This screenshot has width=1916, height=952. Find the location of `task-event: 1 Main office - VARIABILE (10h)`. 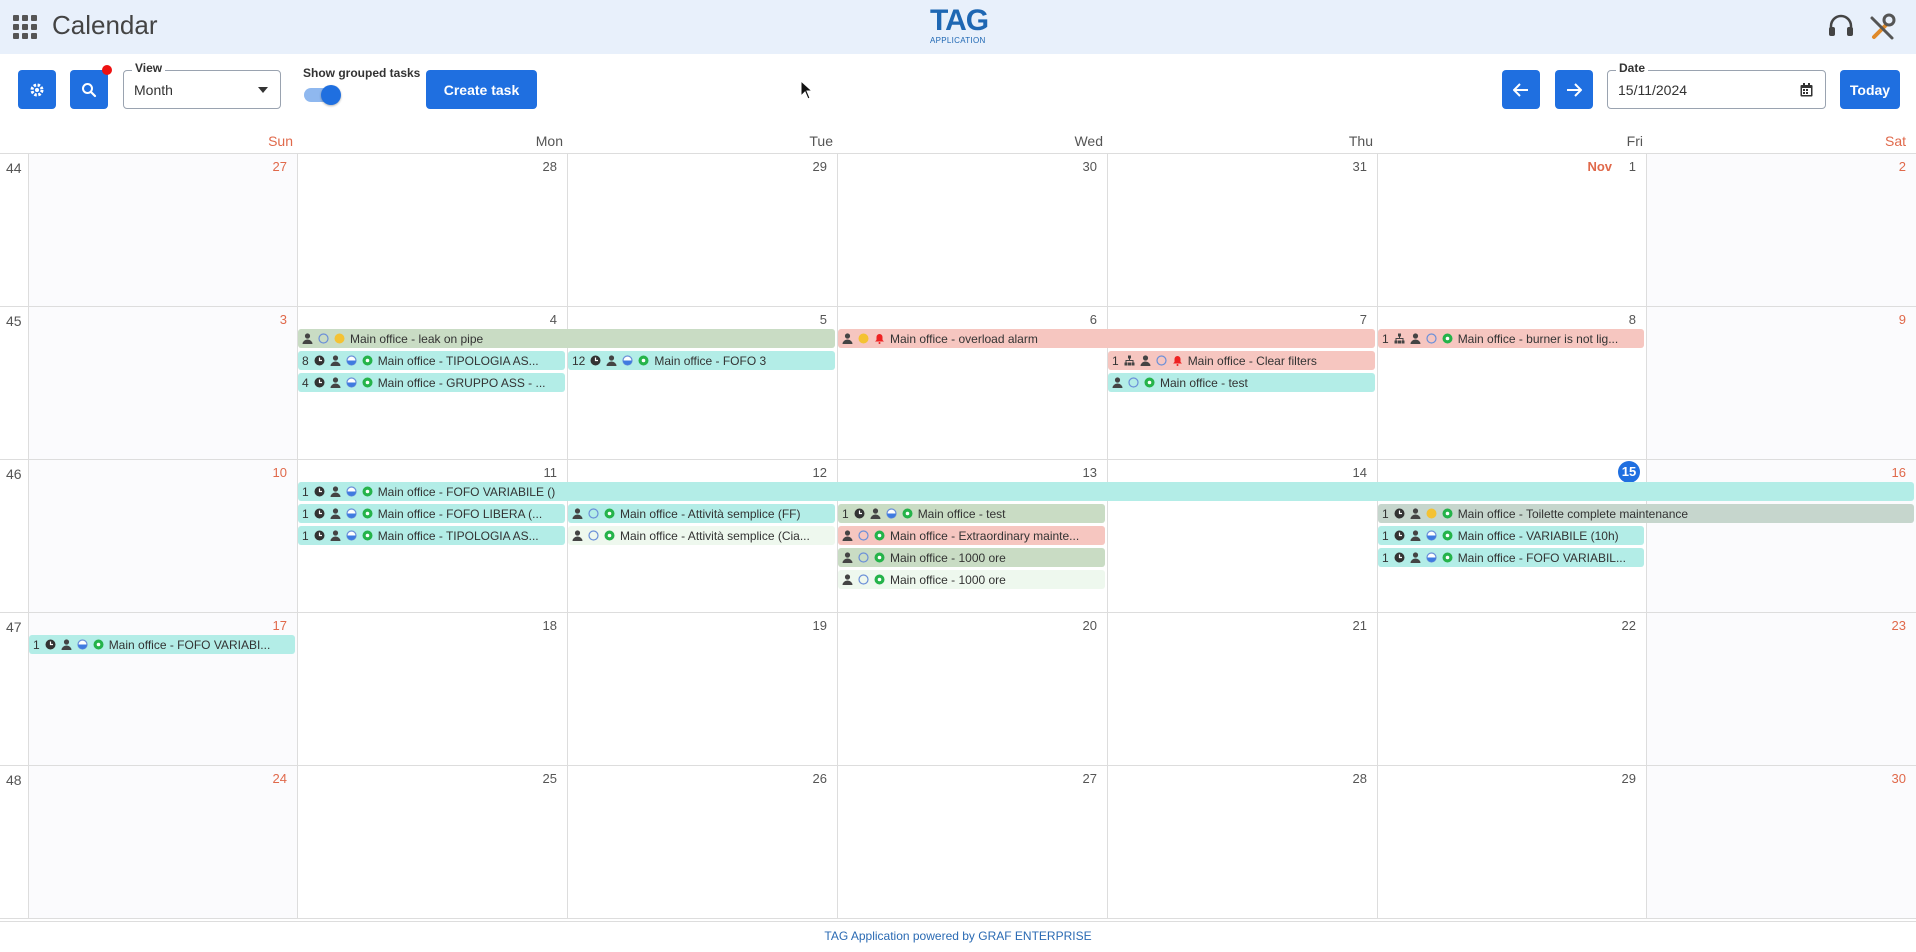

task-event: 1 Main office - VARIABILE (10h) is located at coordinates (1511, 535).